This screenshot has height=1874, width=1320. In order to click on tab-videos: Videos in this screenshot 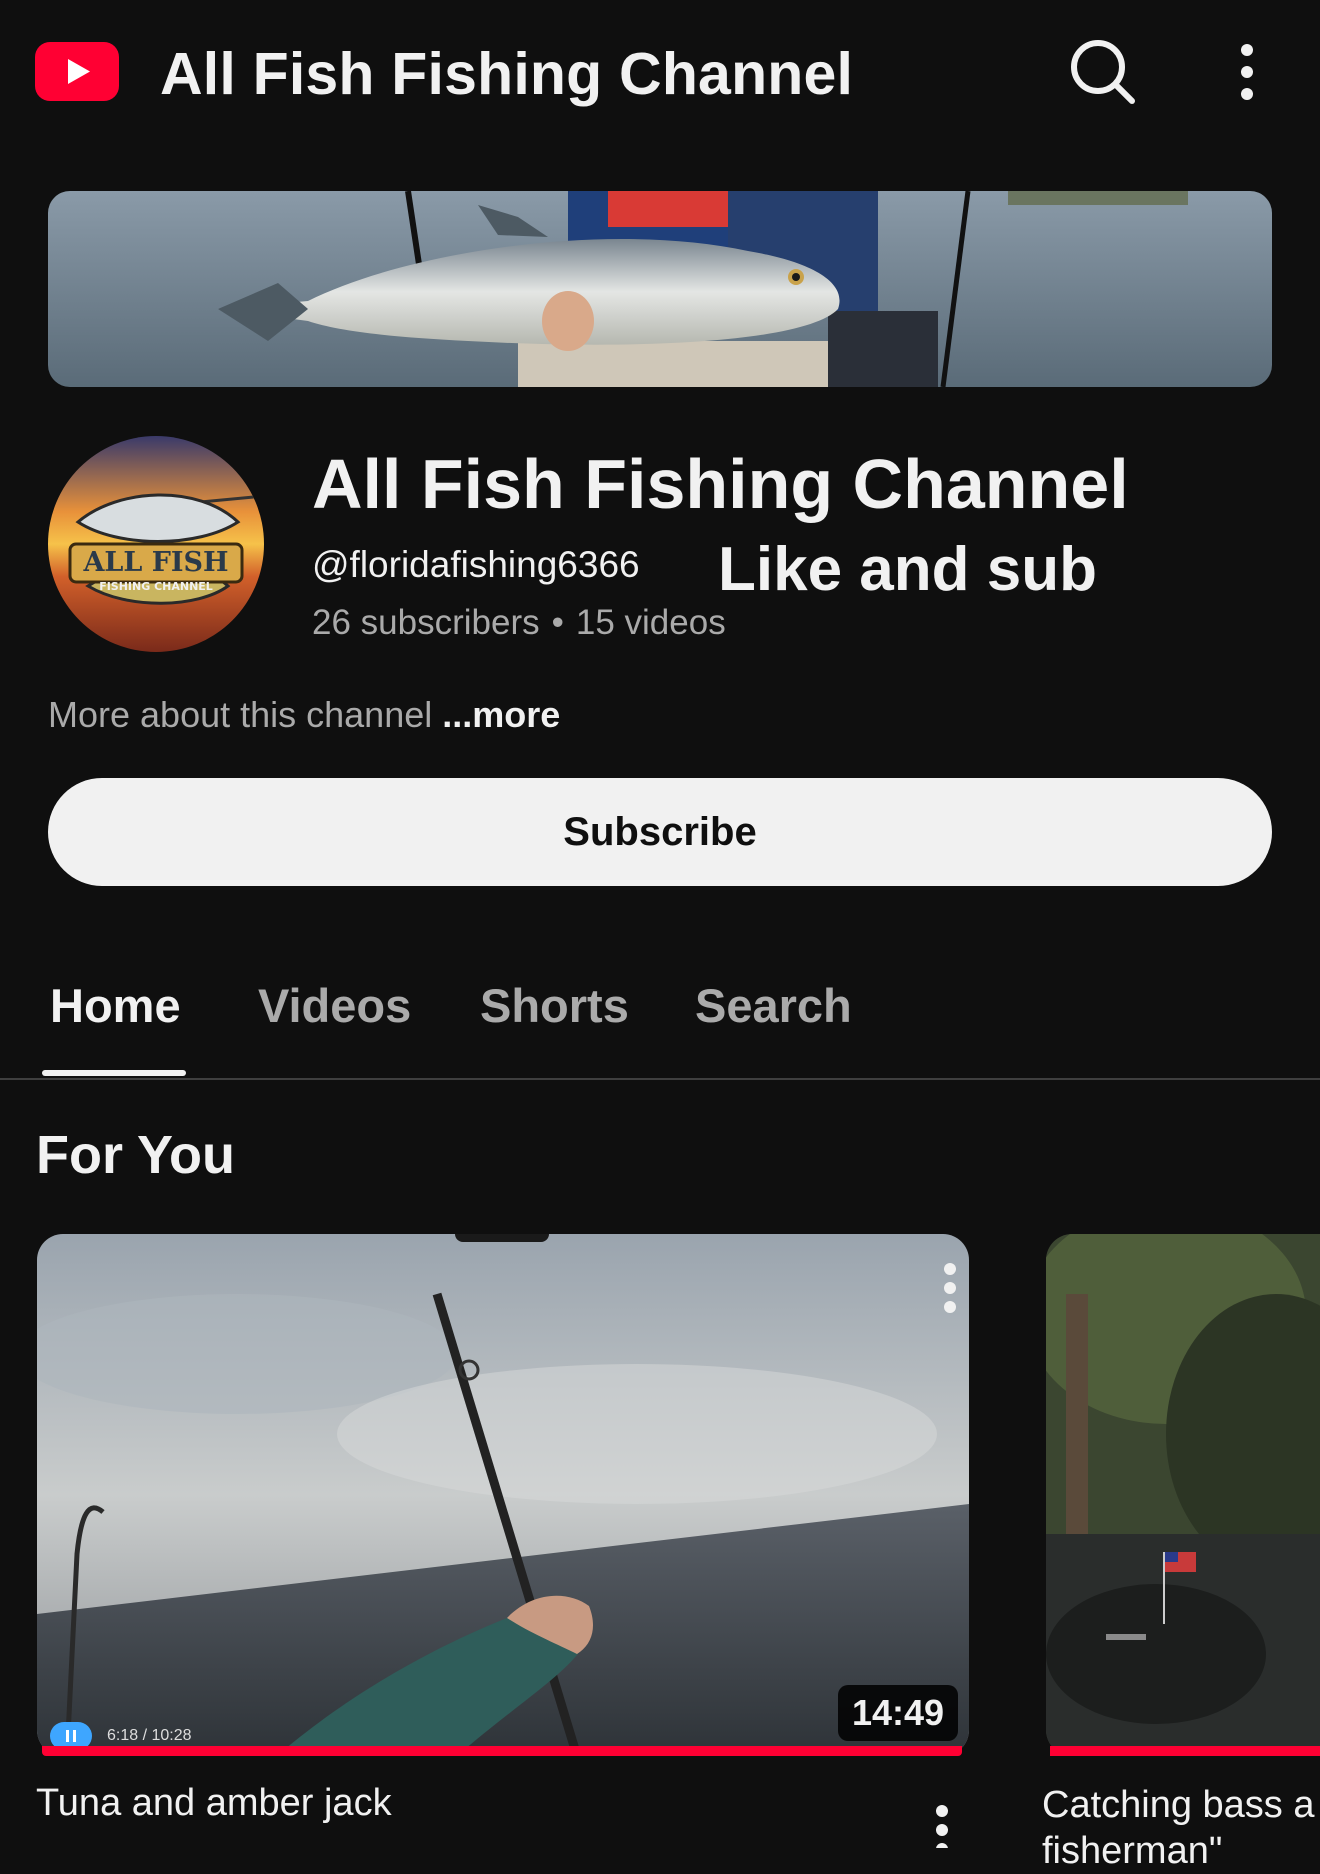, I will do `click(334, 1005)`.